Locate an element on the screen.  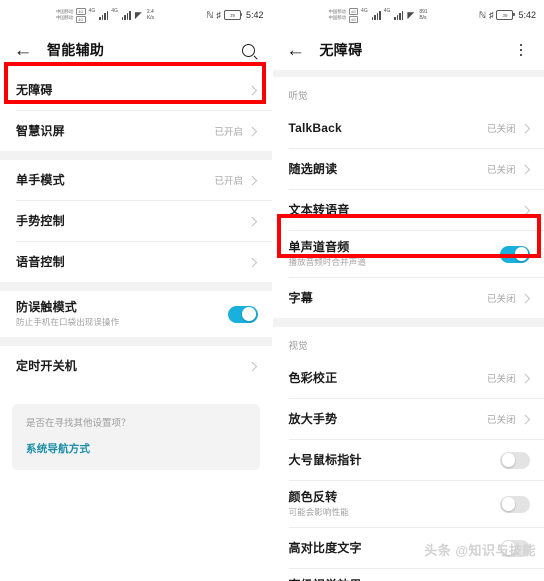
list-item-scheduled-power-on-off: 定时开关机 is located at coordinates (136, 366).